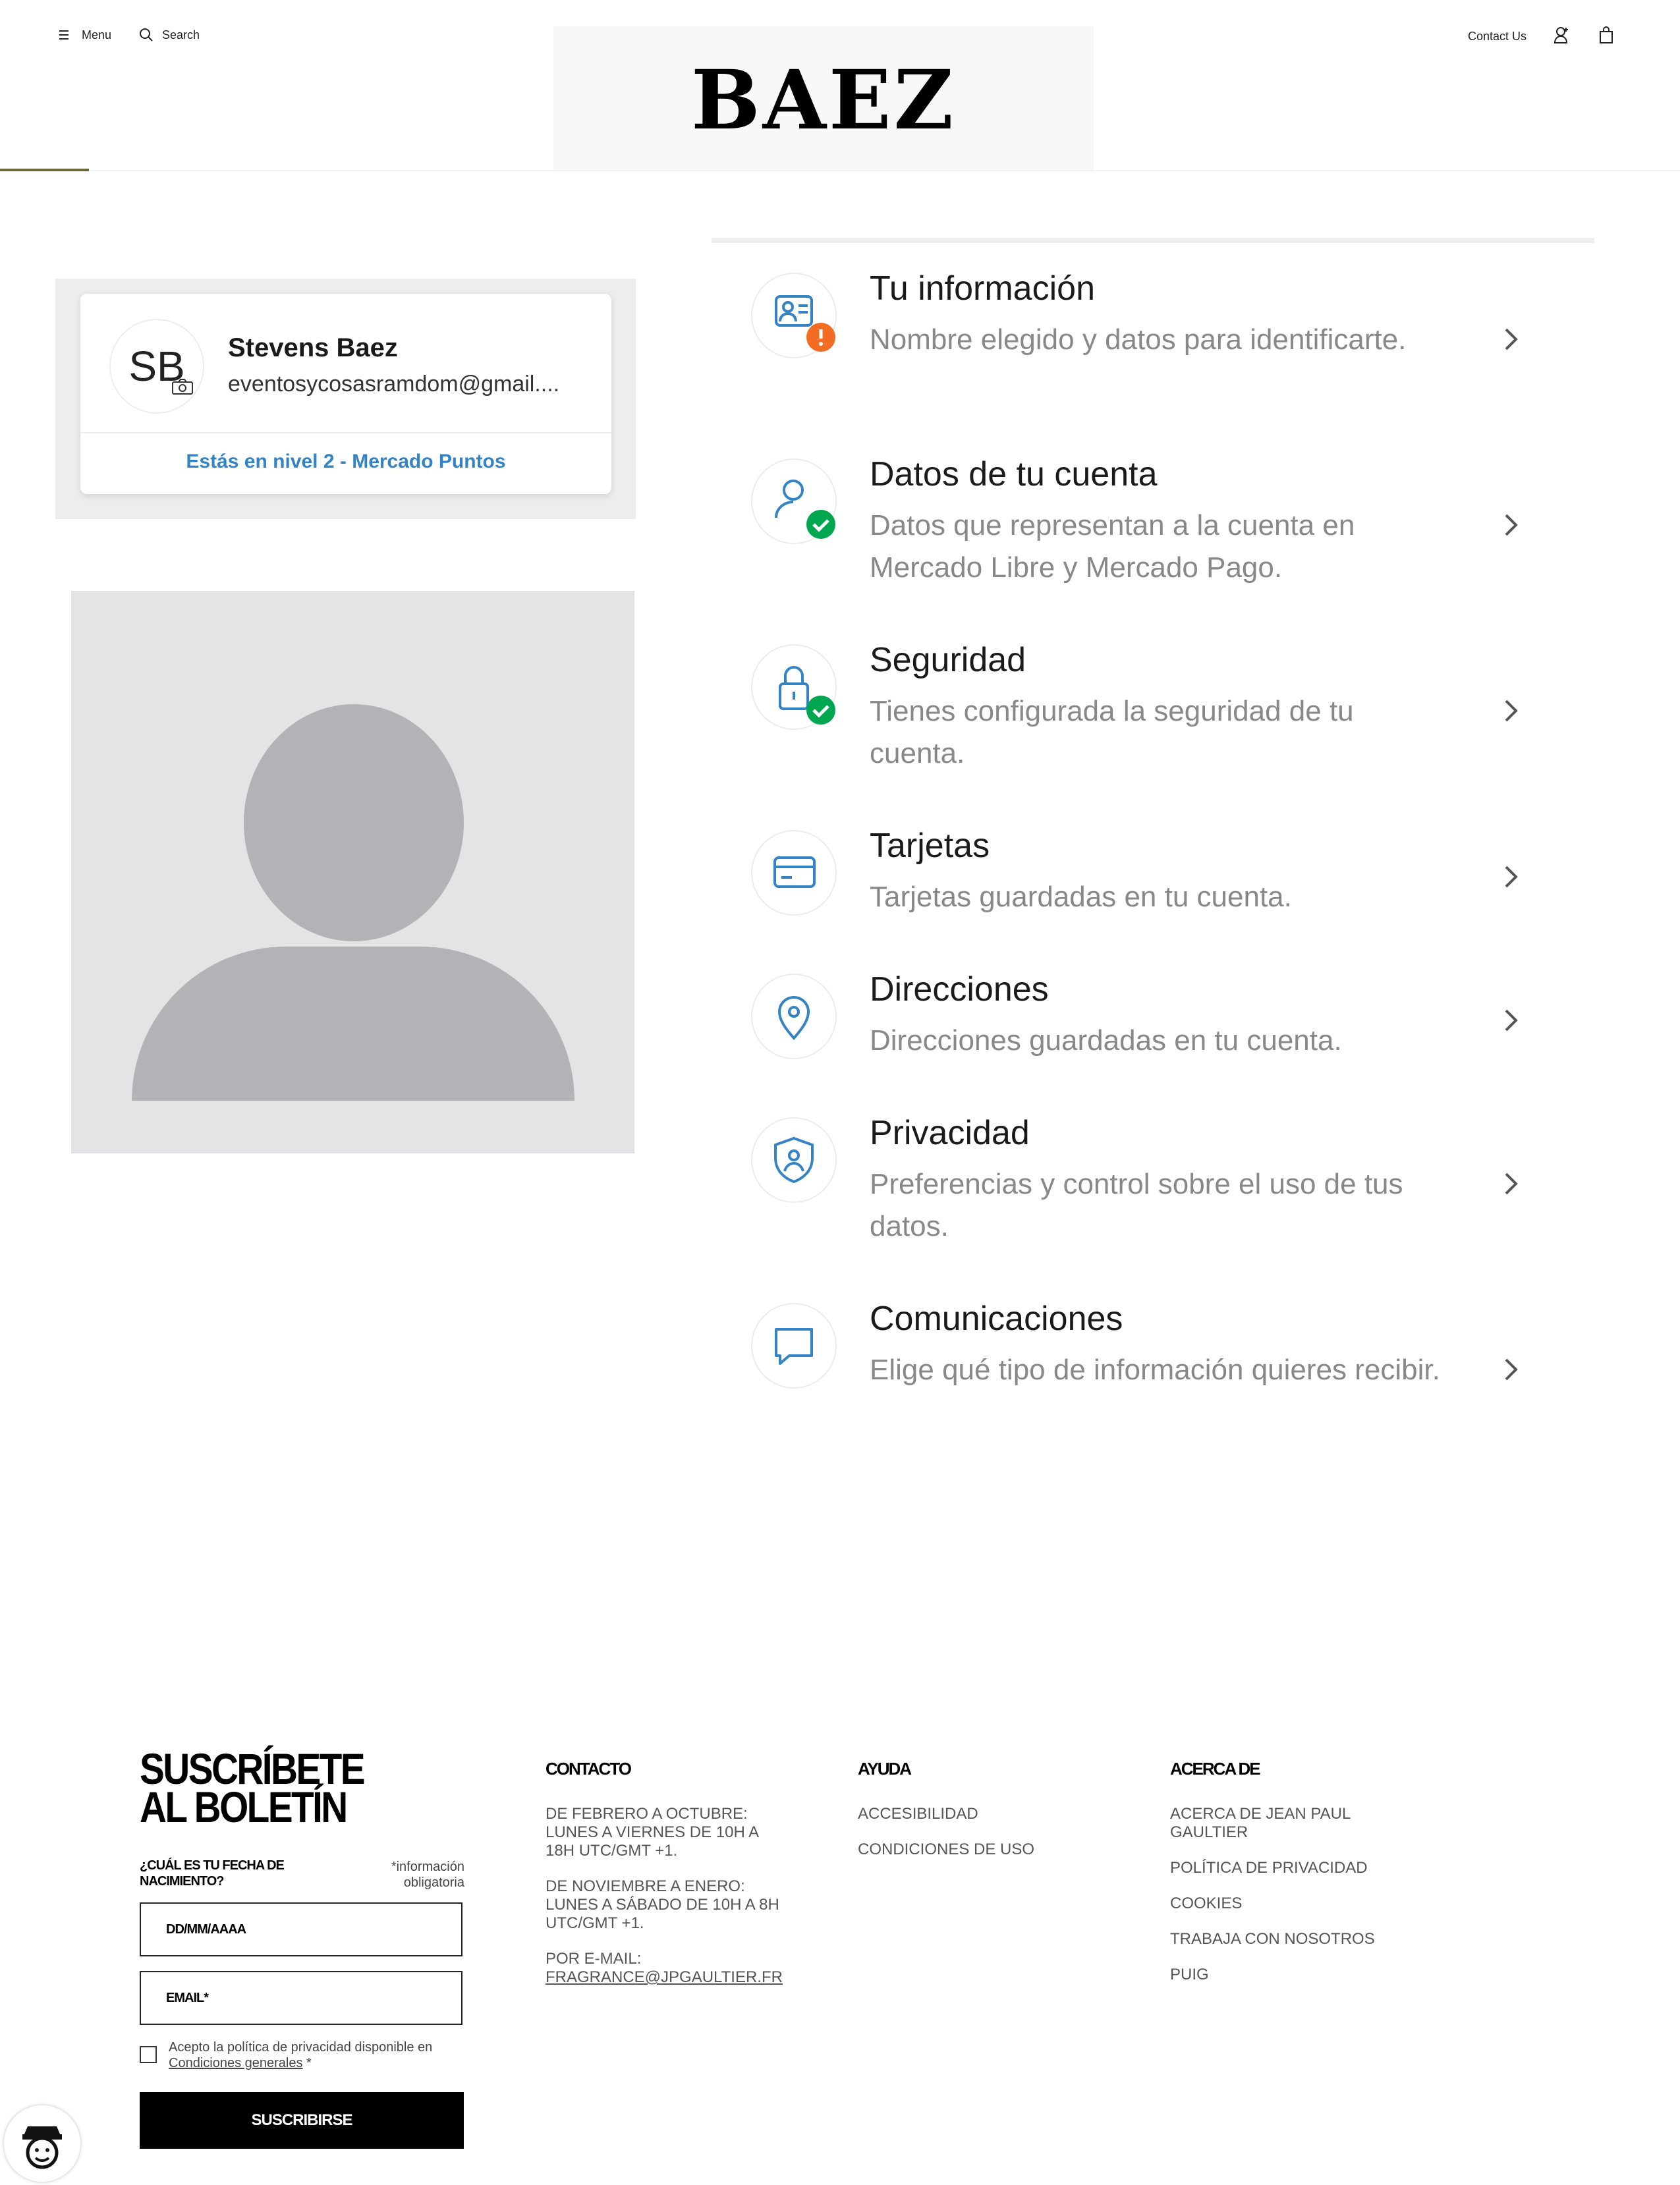  What do you see at coordinates (1272, 1939) in the screenshot?
I see `footer-about-link: TRABAJA CON NOSOTROS` at bounding box center [1272, 1939].